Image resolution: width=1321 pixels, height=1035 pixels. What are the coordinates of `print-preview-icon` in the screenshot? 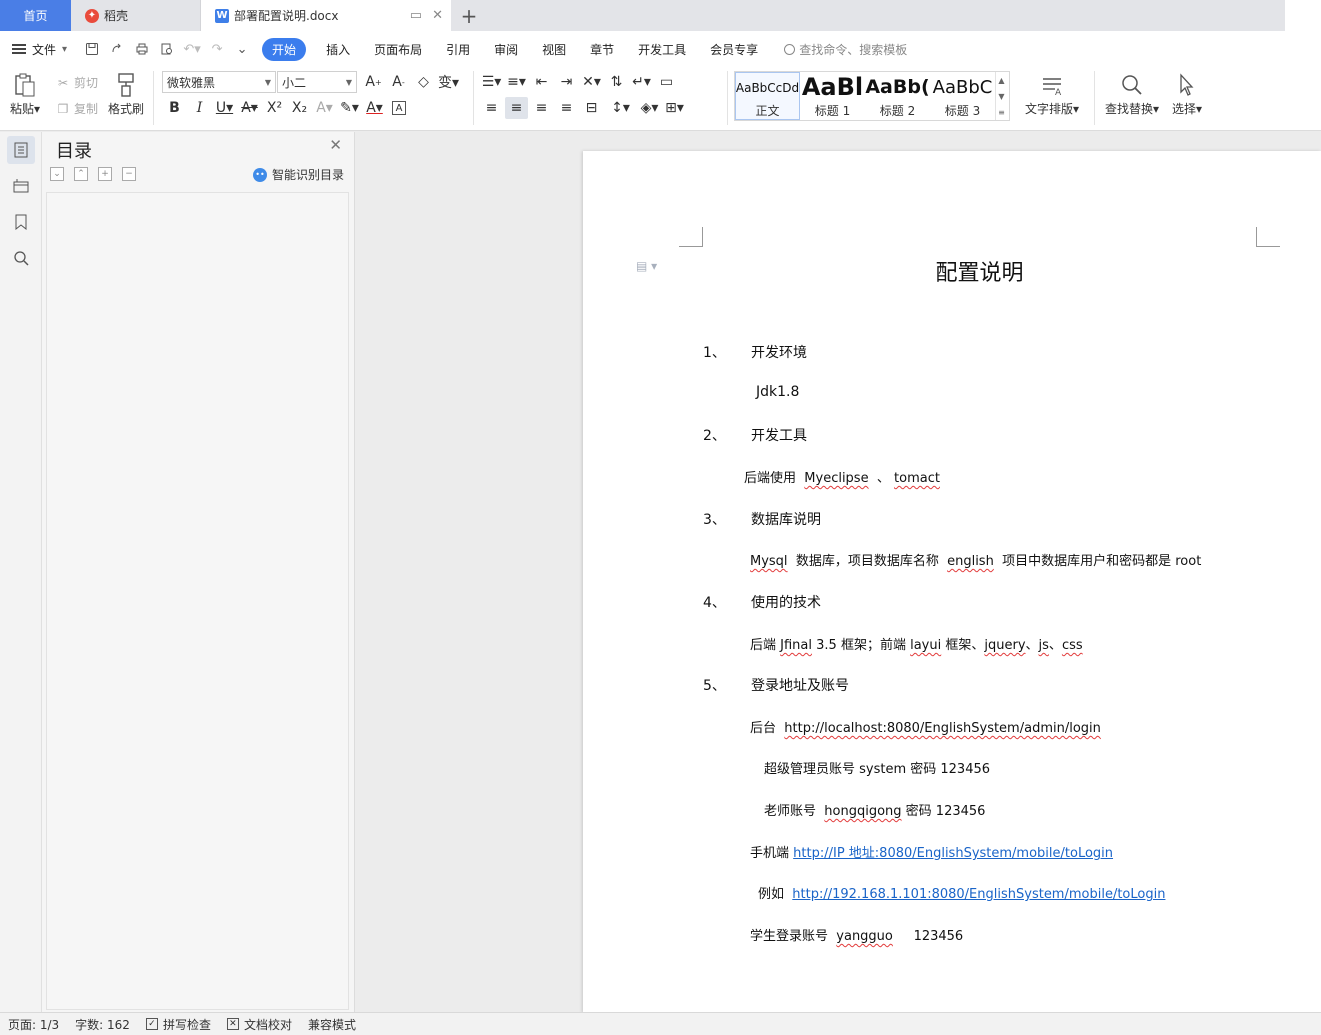 It's located at (167, 49).